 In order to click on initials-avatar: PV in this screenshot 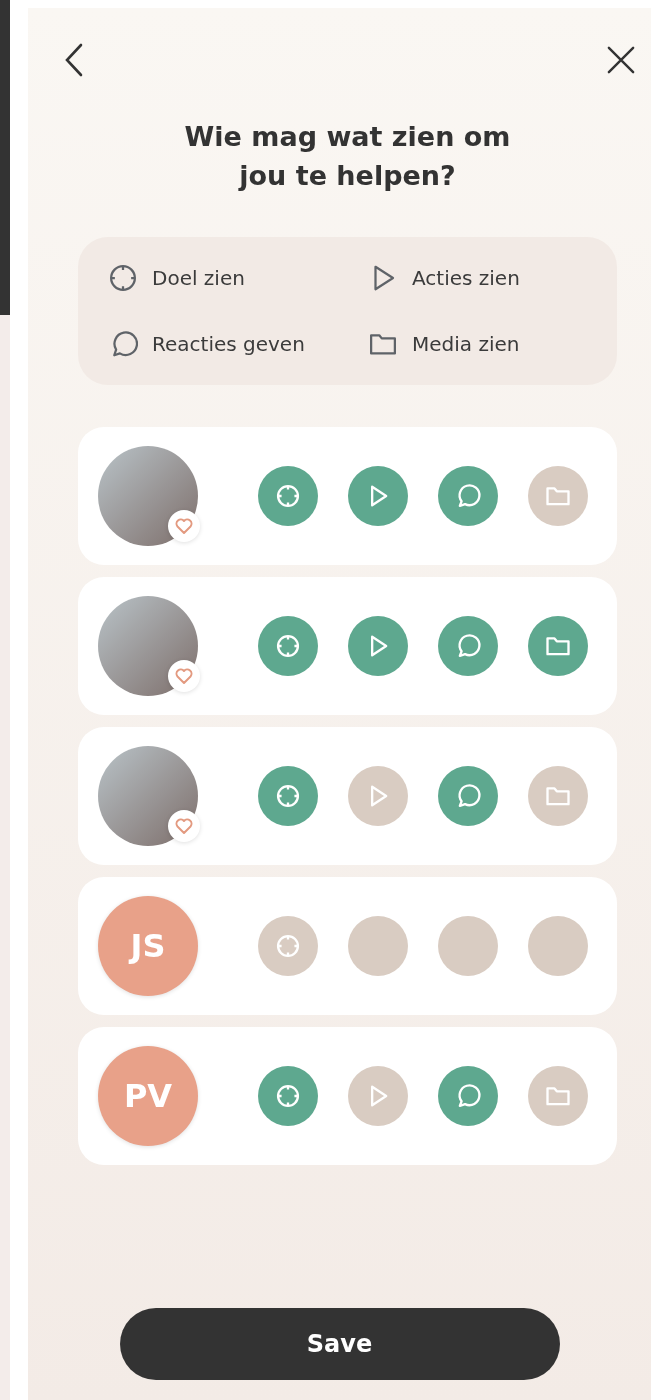, I will do `click(148, 1096)`.